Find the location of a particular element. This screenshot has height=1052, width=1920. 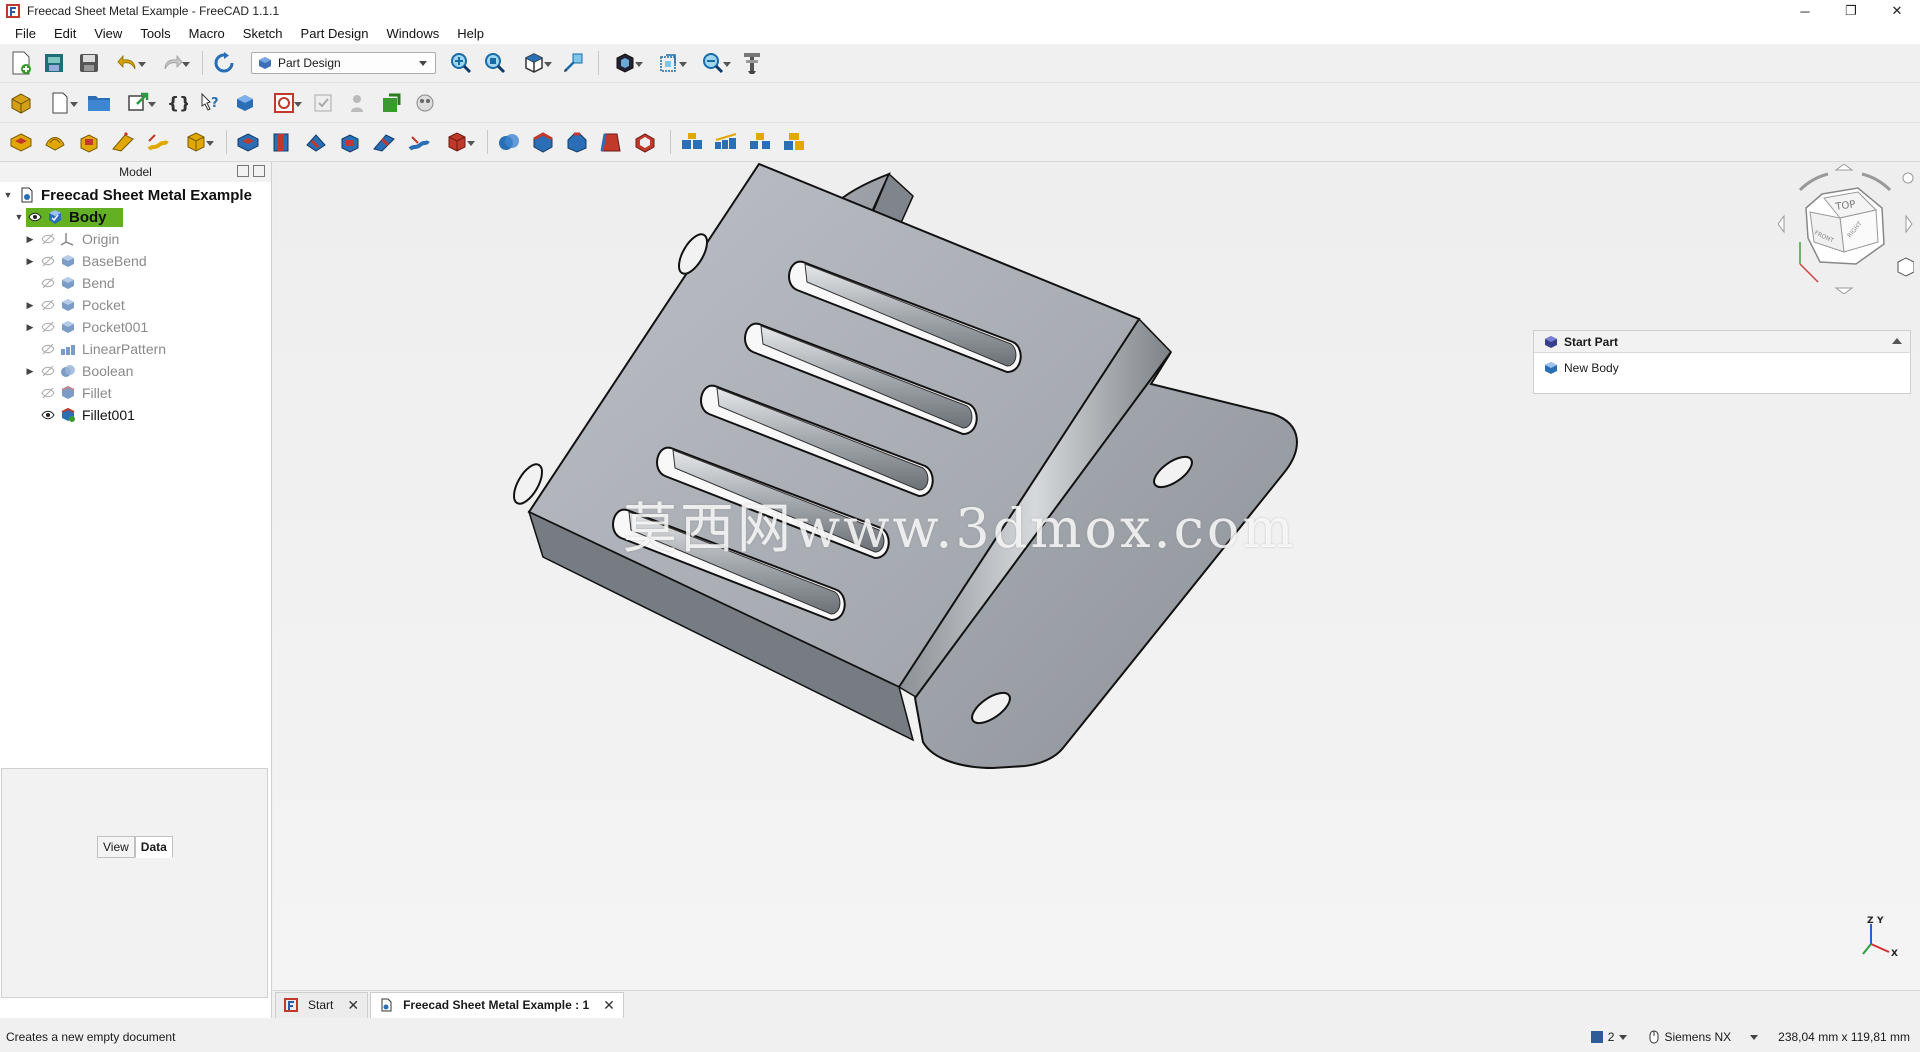

nav-arrow-left-icon is located at coordinates (1781, 224).